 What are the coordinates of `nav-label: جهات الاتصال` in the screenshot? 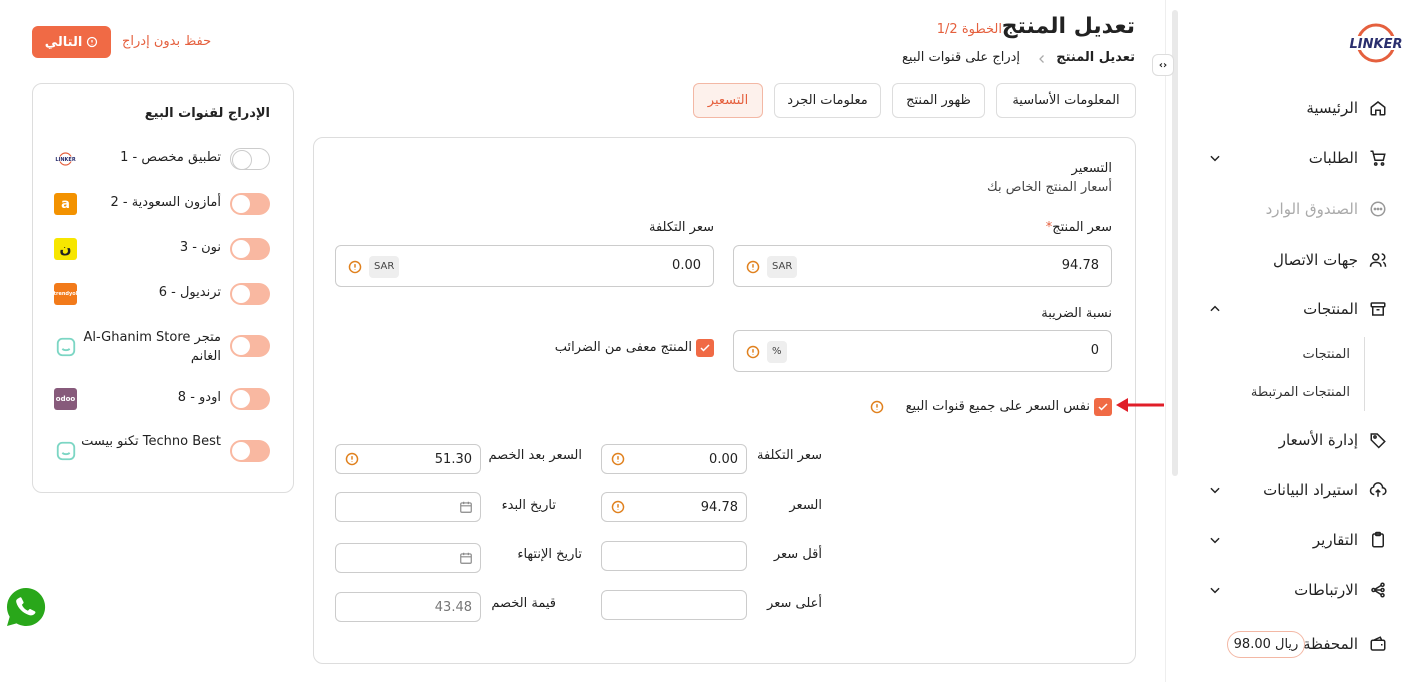 It's located at (1315, 260).